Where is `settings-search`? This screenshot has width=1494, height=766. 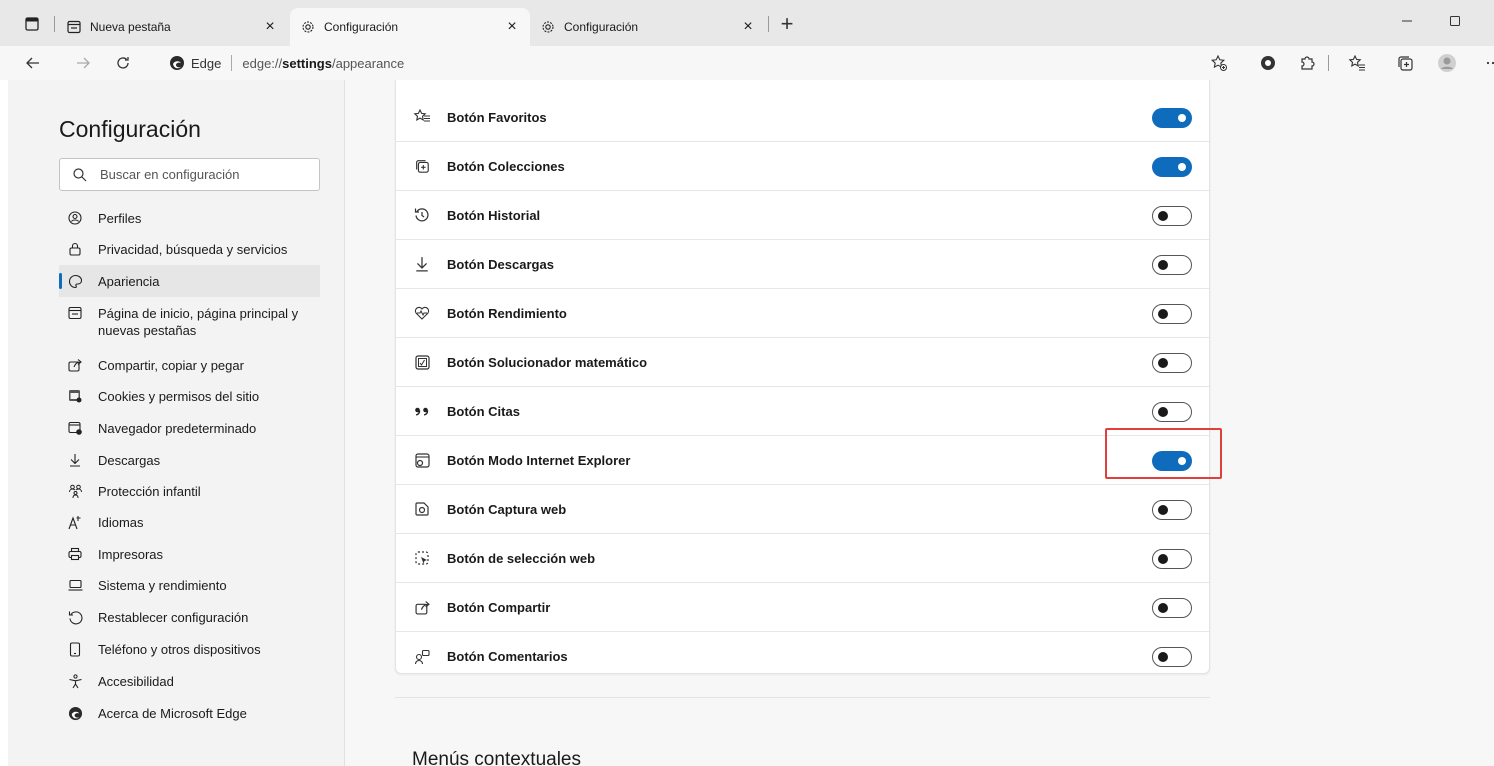 settings-search is located at coordinates (189, 174).